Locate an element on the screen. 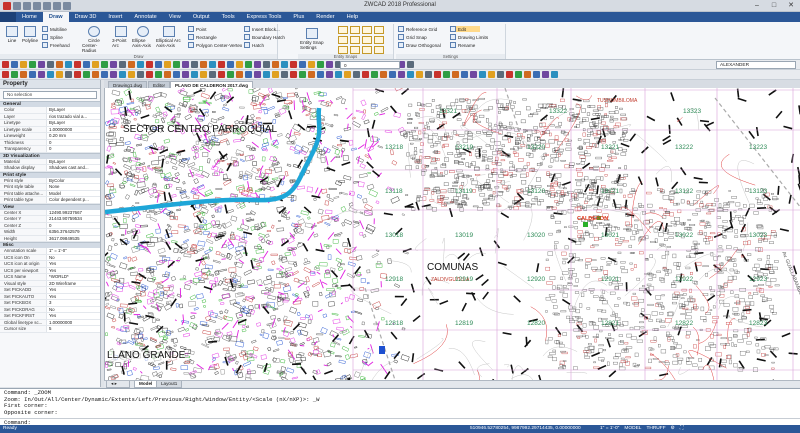 The height and width of the screenshot is (433, 800). snap-node-icon is located at coordinates (379, 30).